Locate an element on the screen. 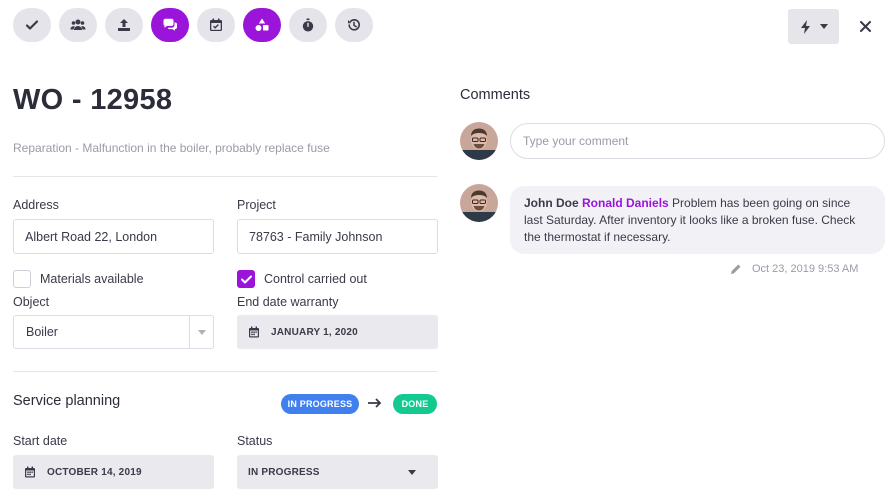 This screenshot has width=890, height=500. comment-author: John Doe is located at coordinates (551, 203).